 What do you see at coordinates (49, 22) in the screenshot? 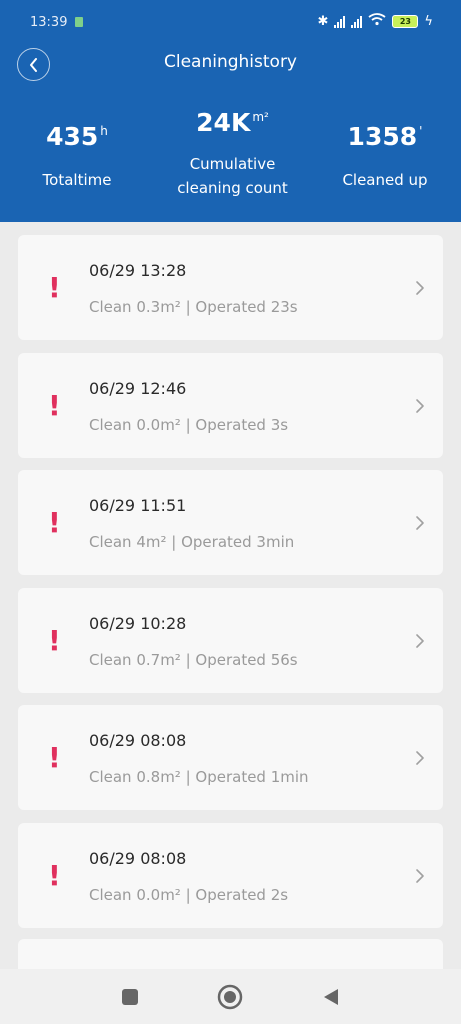
I see `status-time: 13:39` at bounding box center [49, 22].